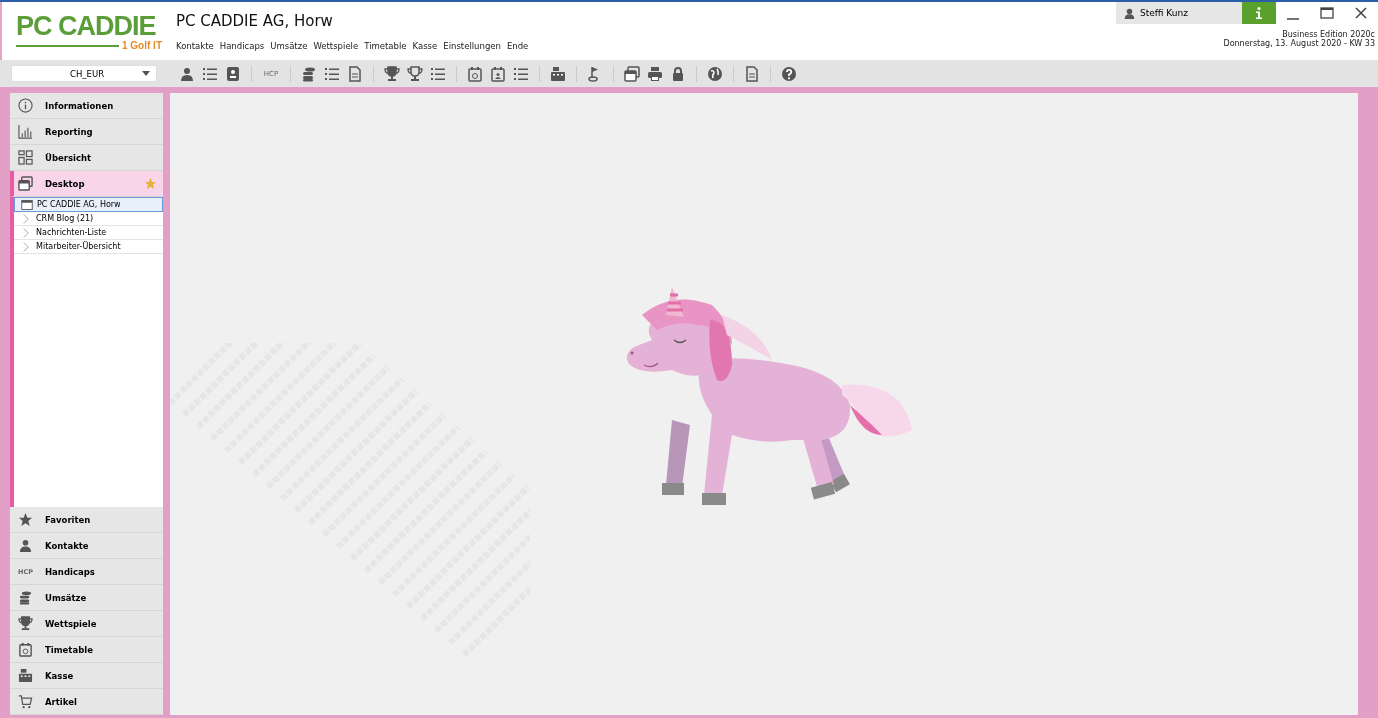 The image size is (1378, 718). Describe the element at coordinates (86, 624) in the screenshot. I see `sidebar-item: Wettspiele` at that location.